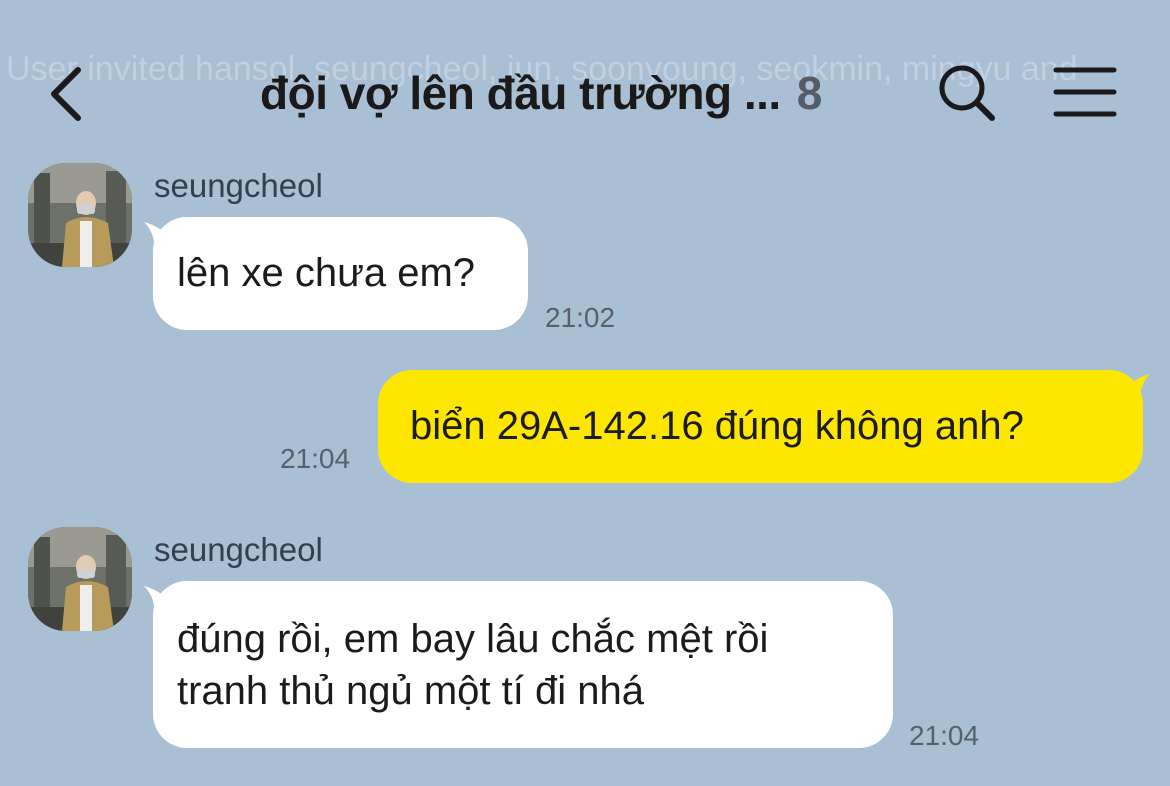 The width and height of the screenshot is (1170, 786). I want to click on chat-title-area: đội vợ lên đầu trường ... 8, so click(541, 96).